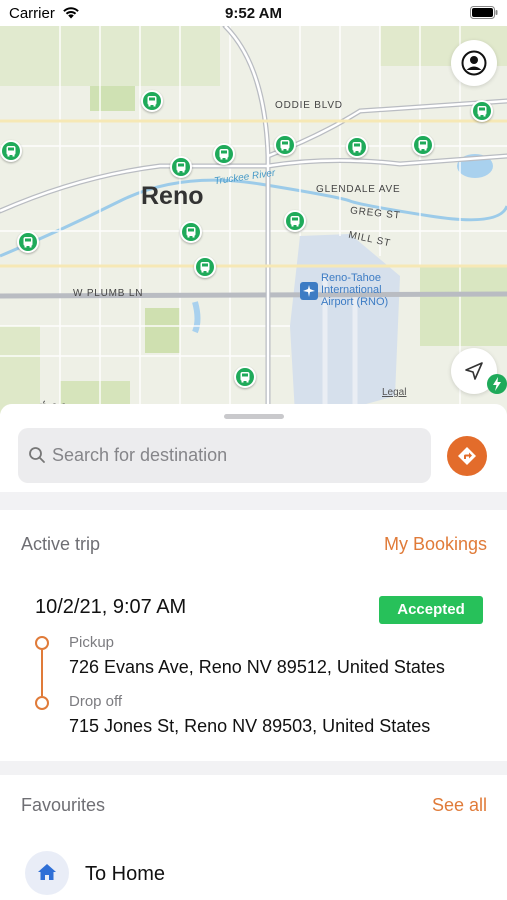 This screenshot has height=900, width=507. I want to click on street-label: GLENDALE AVE, so click(358, 189).